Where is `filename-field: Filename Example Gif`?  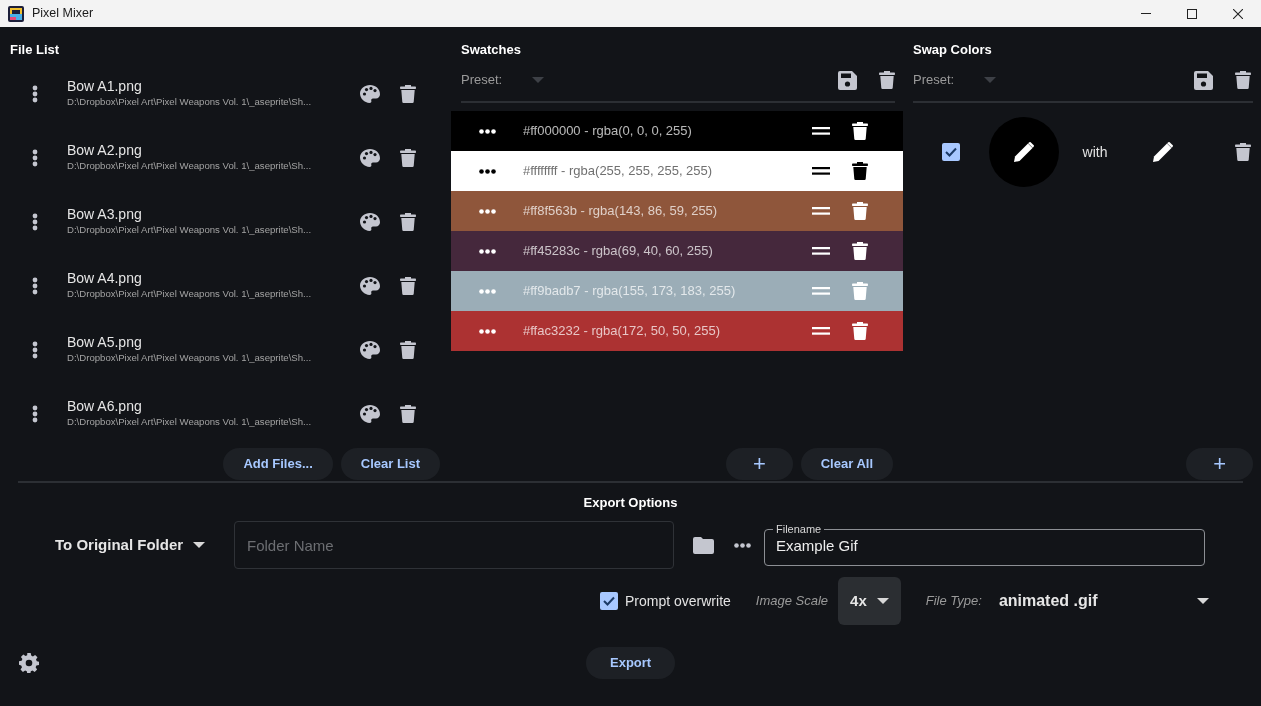 filename-field: Filename Example Gif is located at coordinates (984, 545).